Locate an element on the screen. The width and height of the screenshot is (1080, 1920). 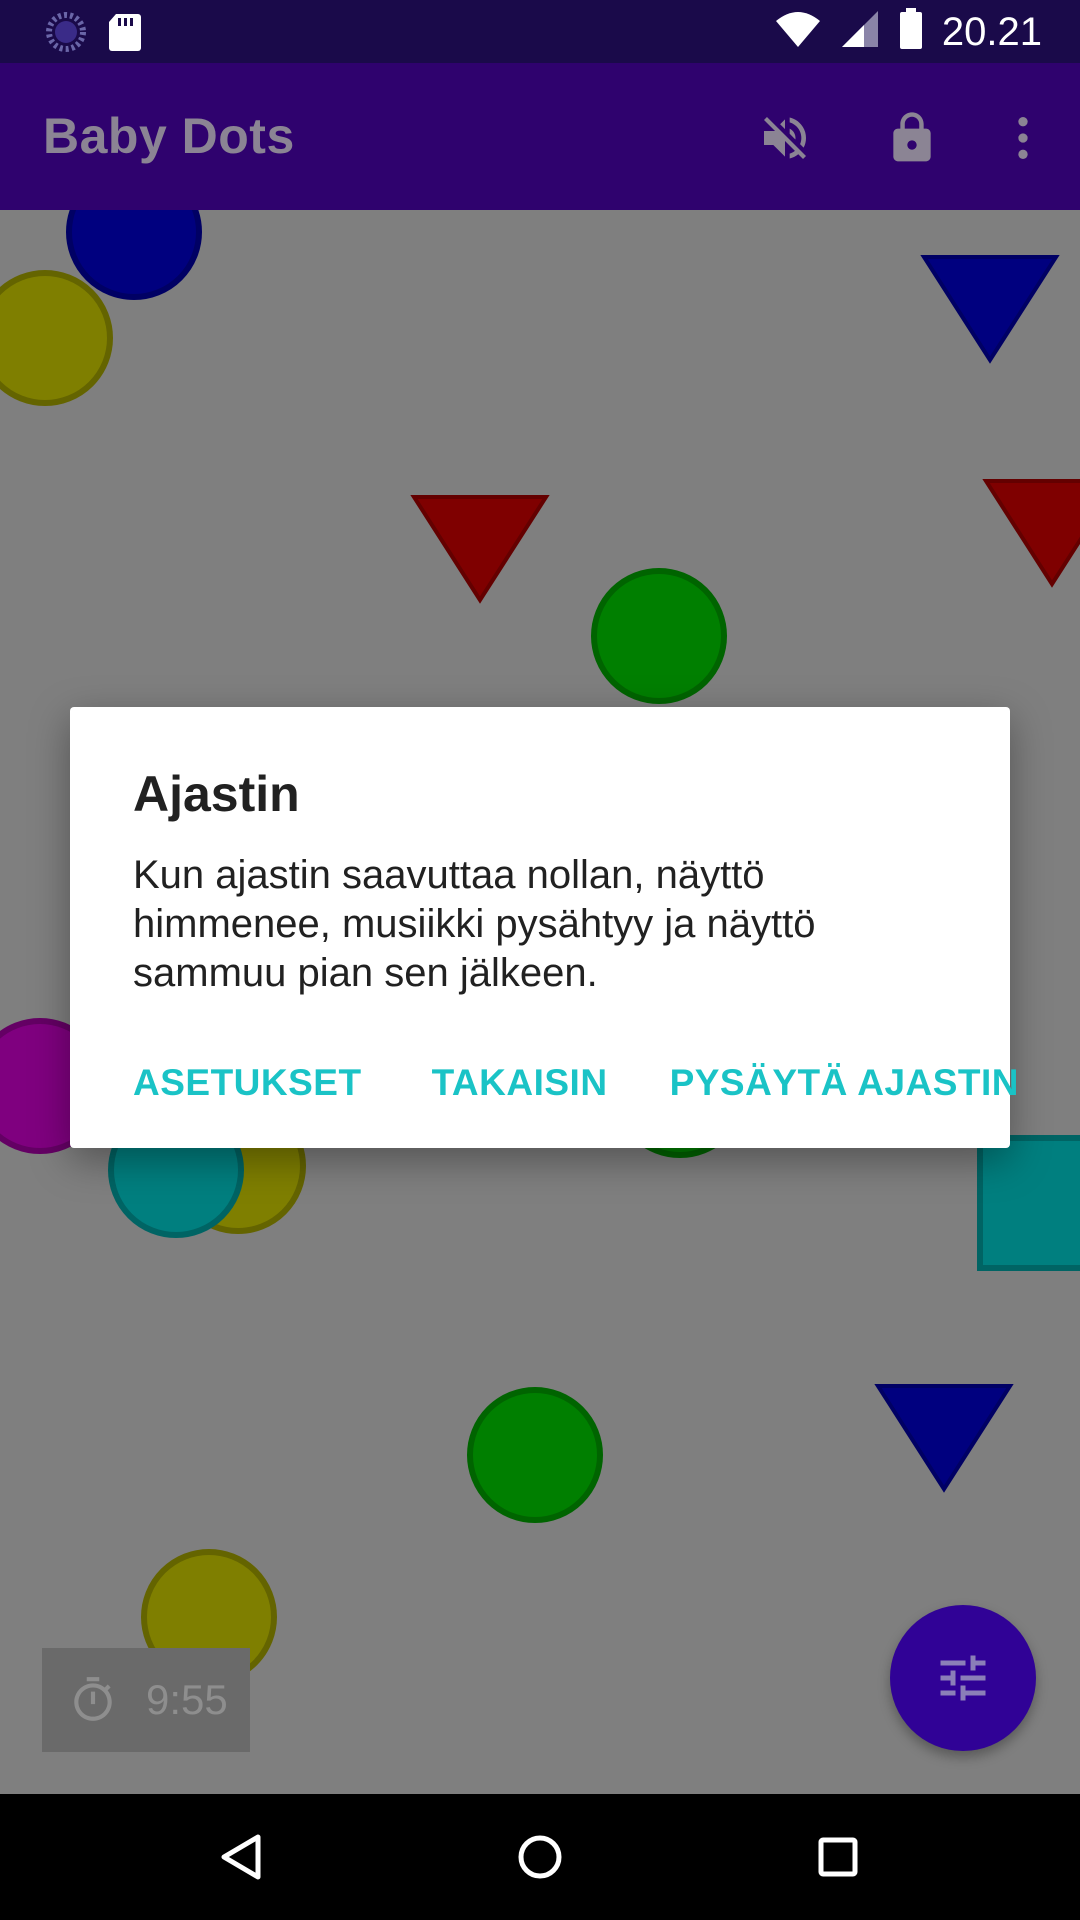
wifi-icon is located at coordinates (798, 31).